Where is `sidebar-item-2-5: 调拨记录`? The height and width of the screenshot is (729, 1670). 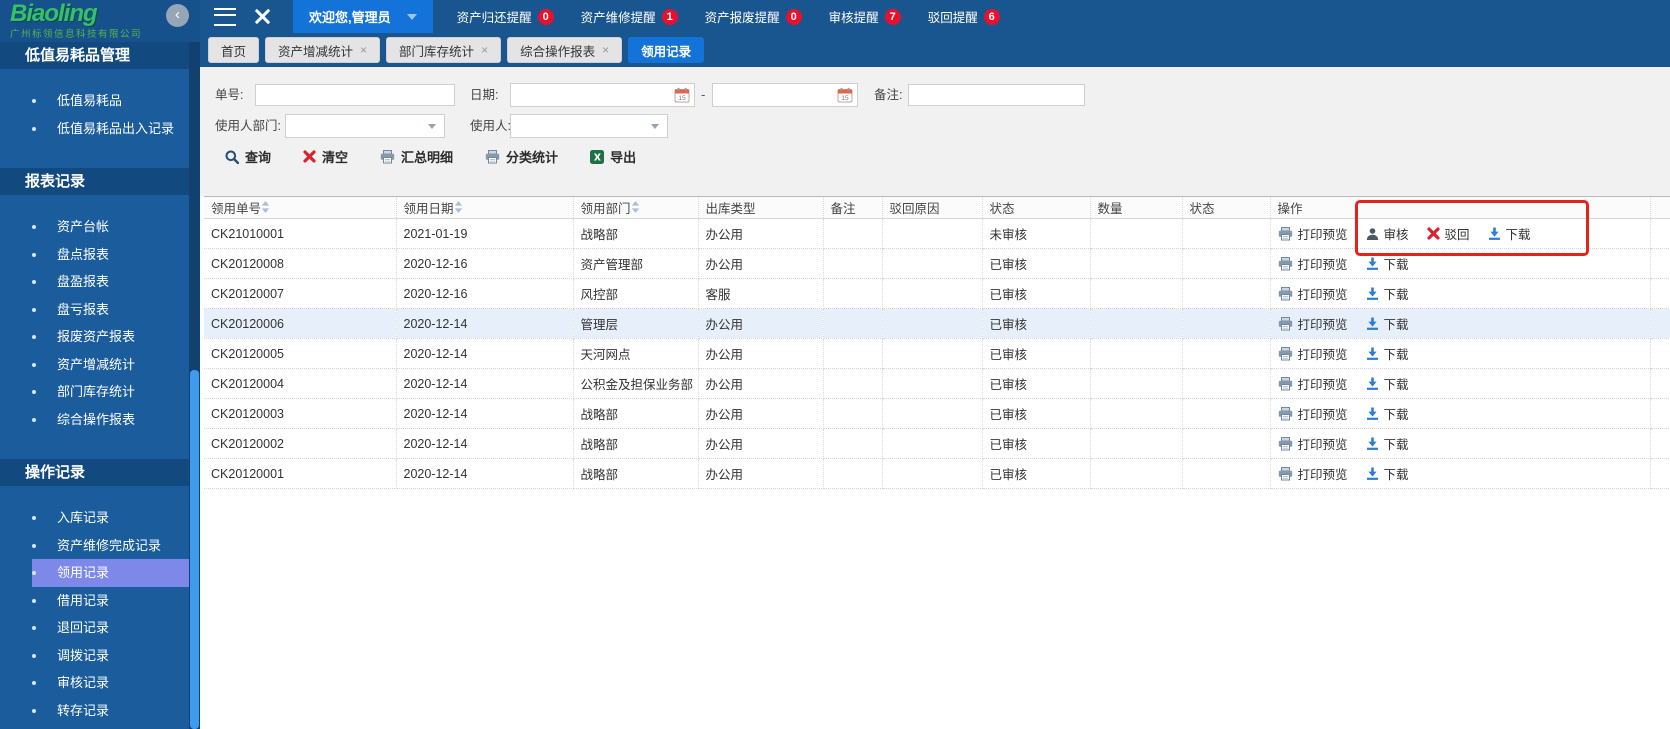 sidebar-item-2-5: 调拨记录 is located at coordinates (110, 656).